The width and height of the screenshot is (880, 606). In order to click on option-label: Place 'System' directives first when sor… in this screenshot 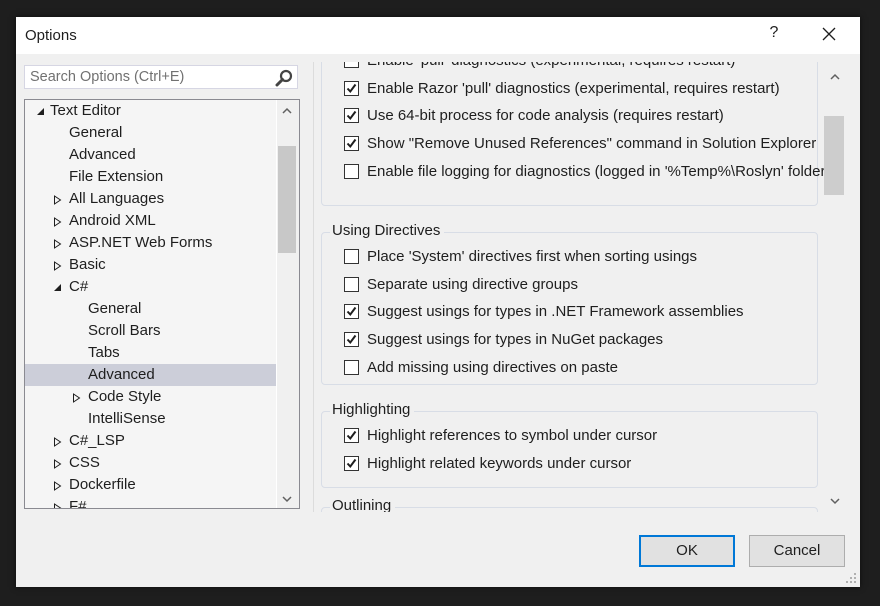, I will do `click(532, 256)`.